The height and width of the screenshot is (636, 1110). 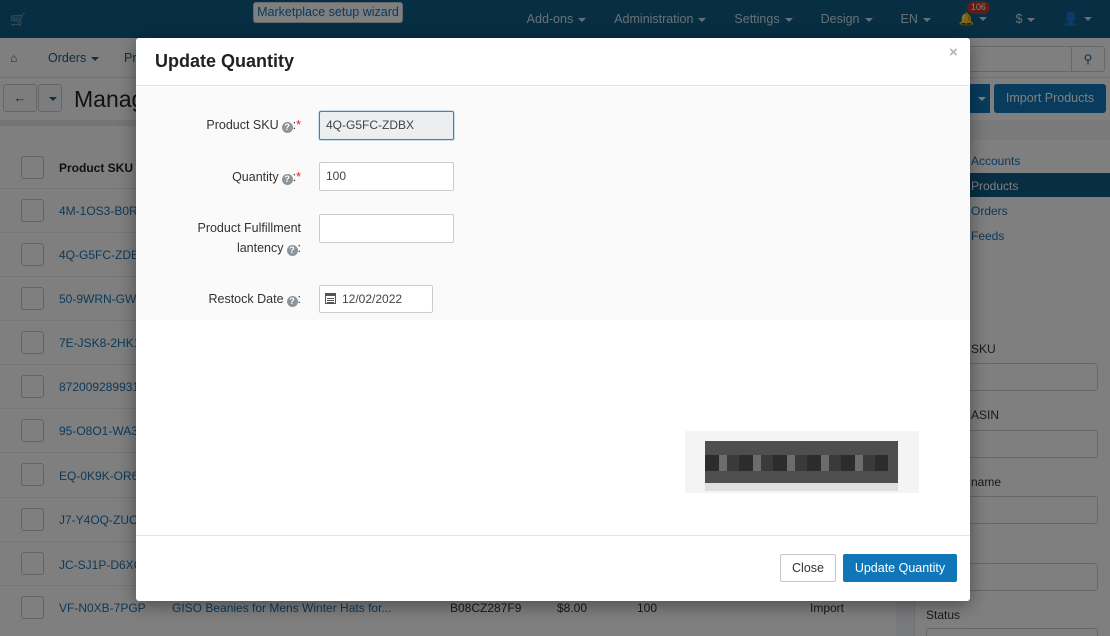 I want to click on quantity-label: Quantity?:*, so click(x=266, y=177).